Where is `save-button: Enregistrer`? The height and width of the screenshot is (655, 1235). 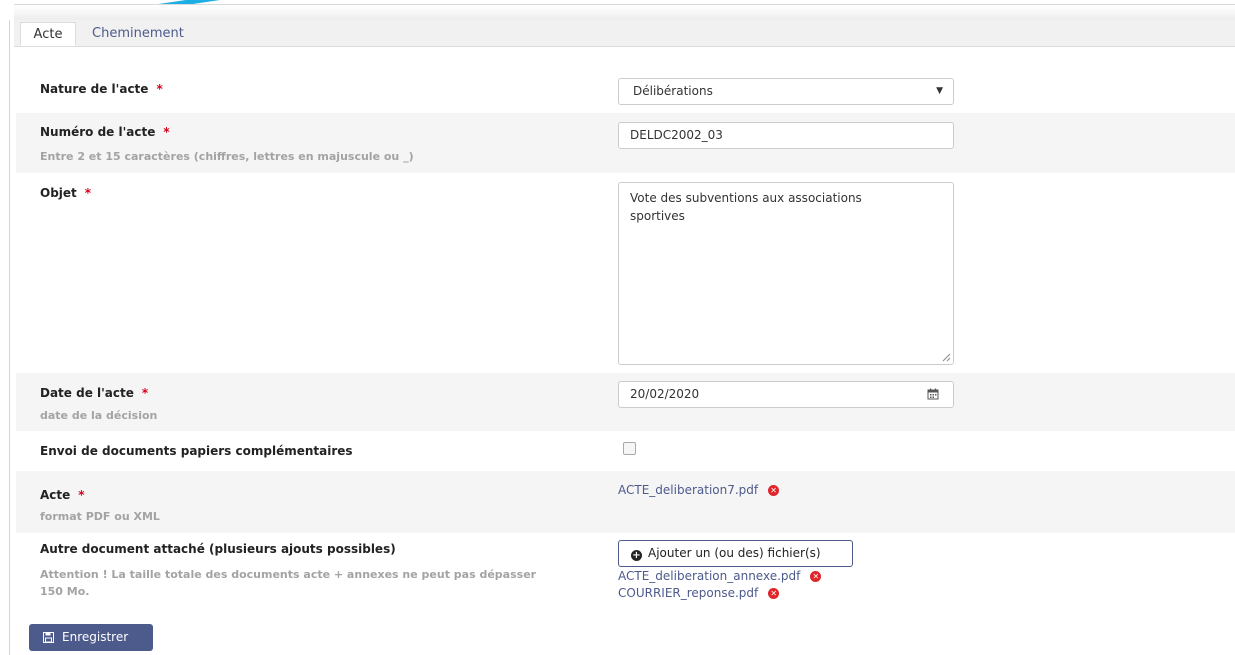 save-button: Enregistrer is located at coordinates (91, 637).